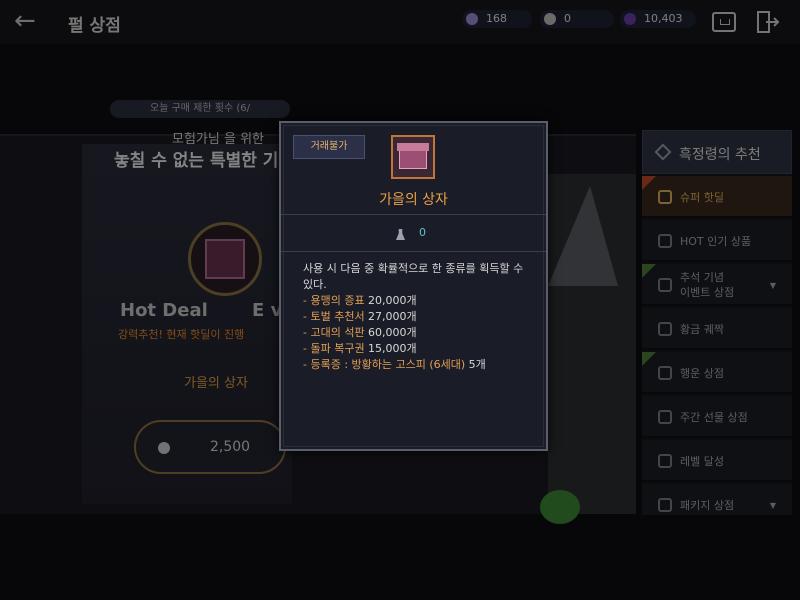 The image size is (800, 600). What do you see at coordinates (390, 348) in the screenshot?
I see `reward-count: 15,000개` at bounding box center [390, 348].